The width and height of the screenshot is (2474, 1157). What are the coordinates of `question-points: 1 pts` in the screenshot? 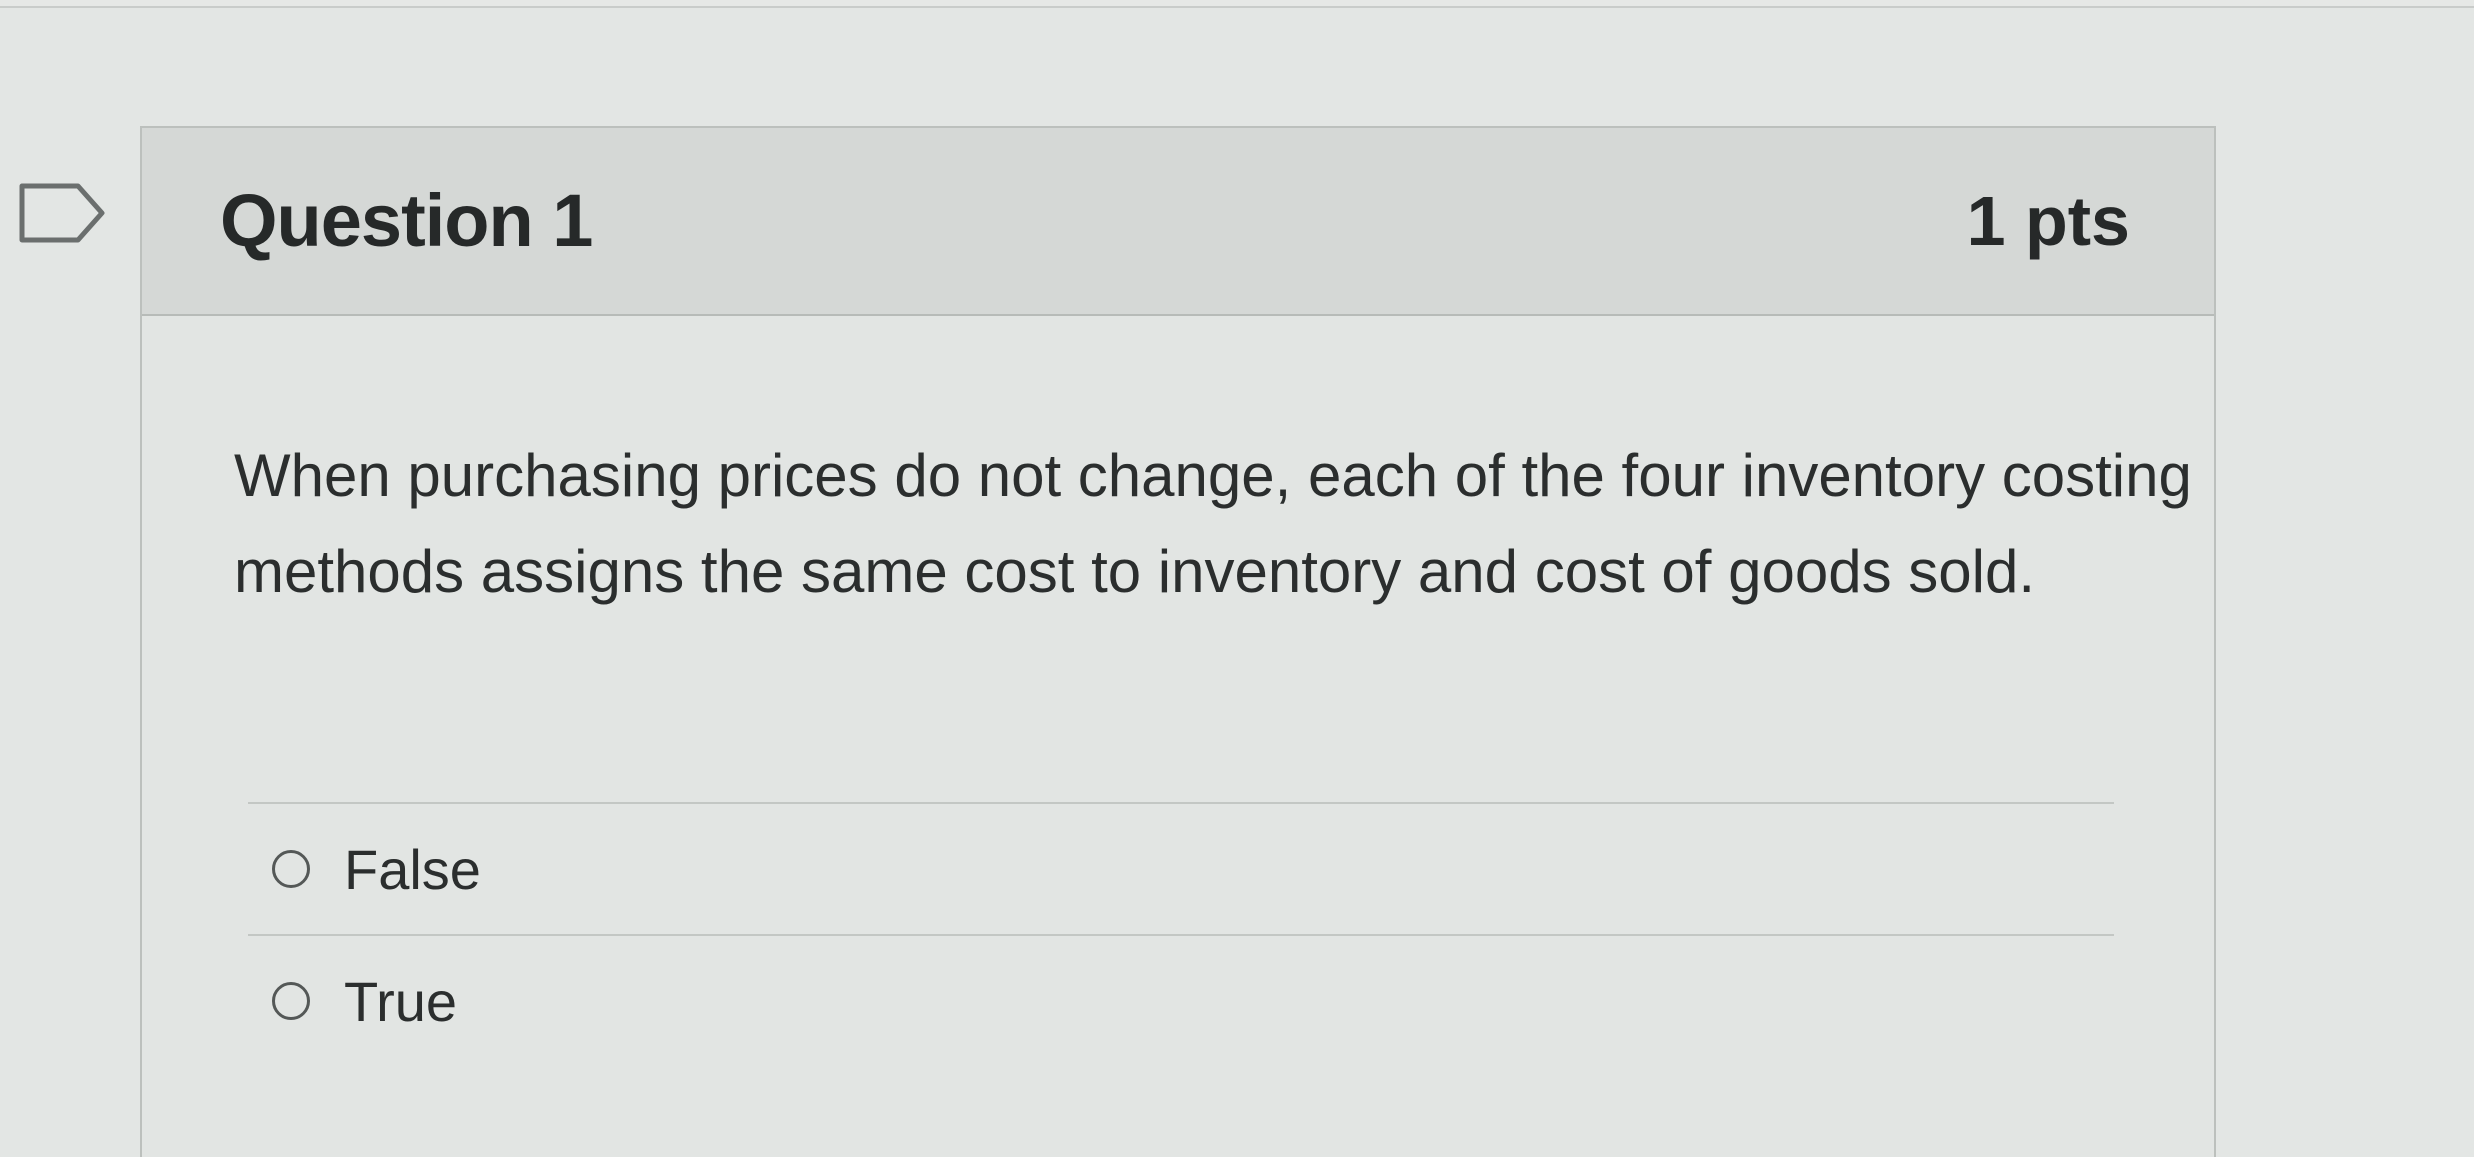 It's located at (2048, 221).